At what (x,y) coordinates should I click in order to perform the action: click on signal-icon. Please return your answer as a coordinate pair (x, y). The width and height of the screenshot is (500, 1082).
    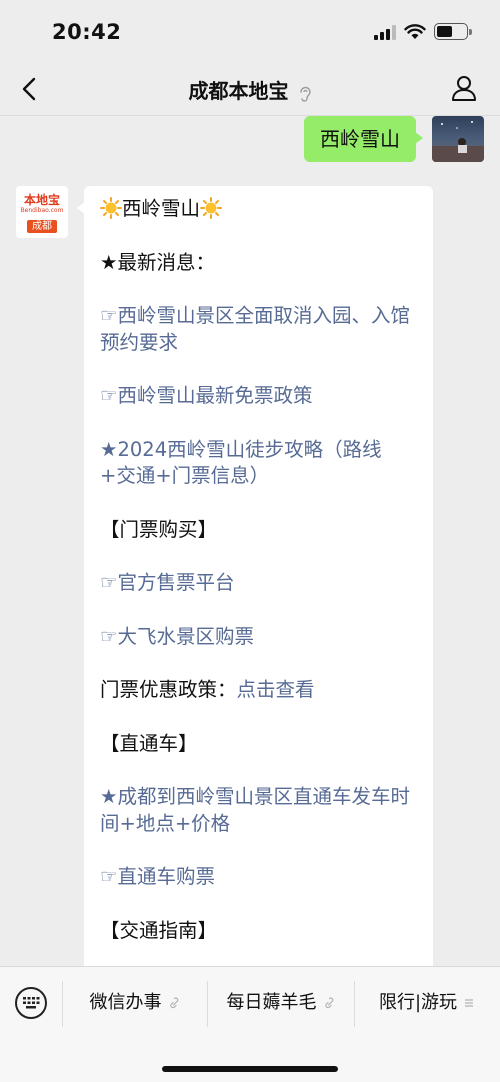
    Looking at the image, I should click on (385, 32).